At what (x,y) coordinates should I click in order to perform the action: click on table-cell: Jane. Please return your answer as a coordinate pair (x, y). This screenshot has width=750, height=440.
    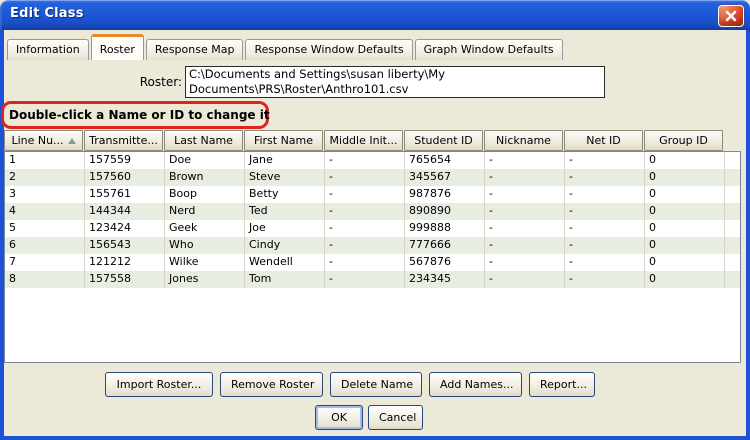
    Looking at the image, I should click on (285, 160).